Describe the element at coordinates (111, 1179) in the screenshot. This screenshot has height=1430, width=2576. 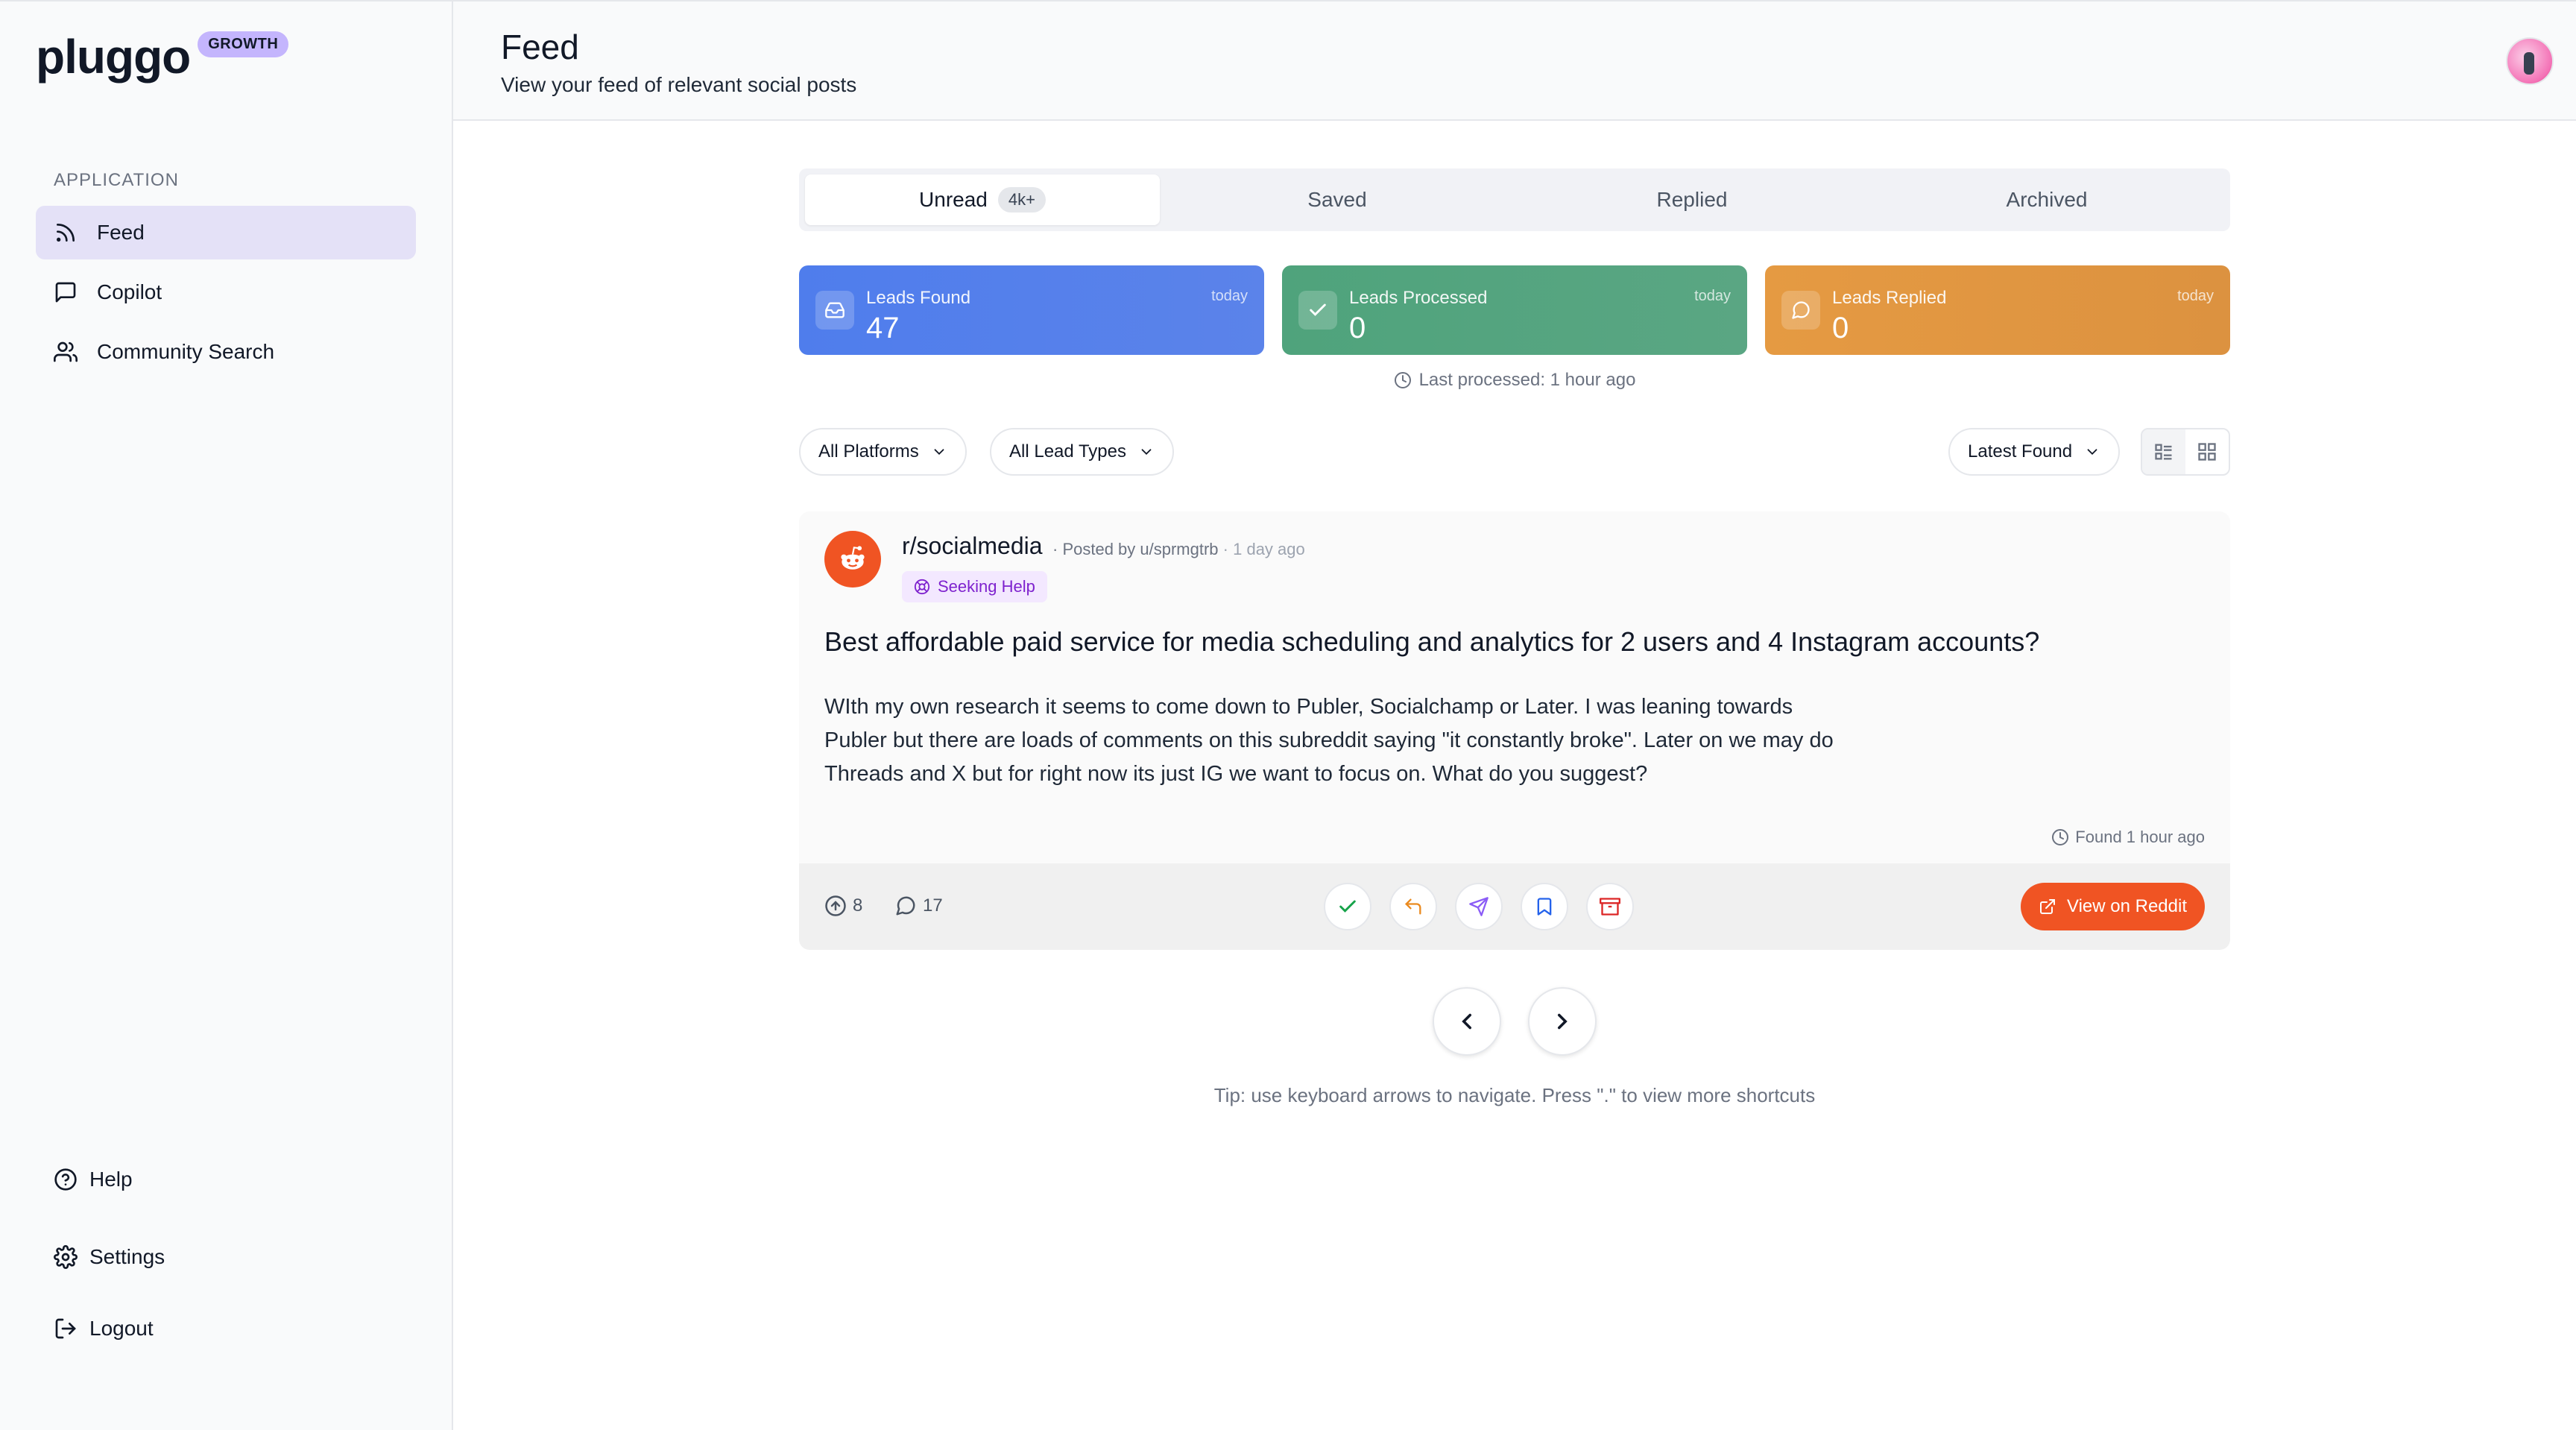
I see `help-label: Help` at that location.